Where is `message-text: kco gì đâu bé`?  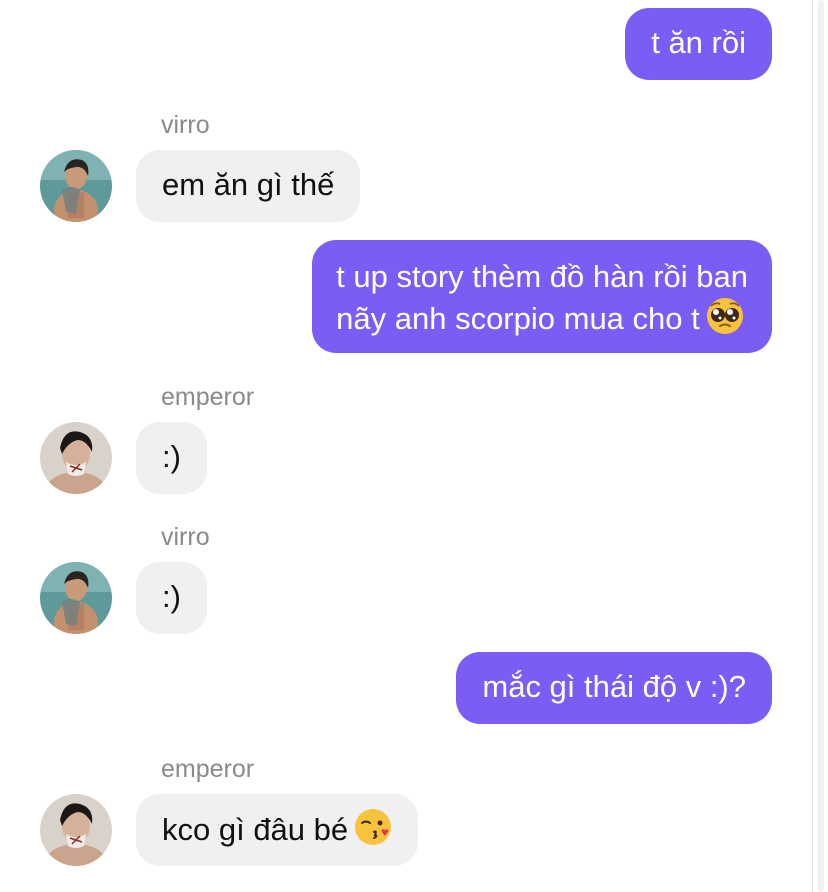 message-text: kco gì đâu bé is located at coordinates (255, 829).